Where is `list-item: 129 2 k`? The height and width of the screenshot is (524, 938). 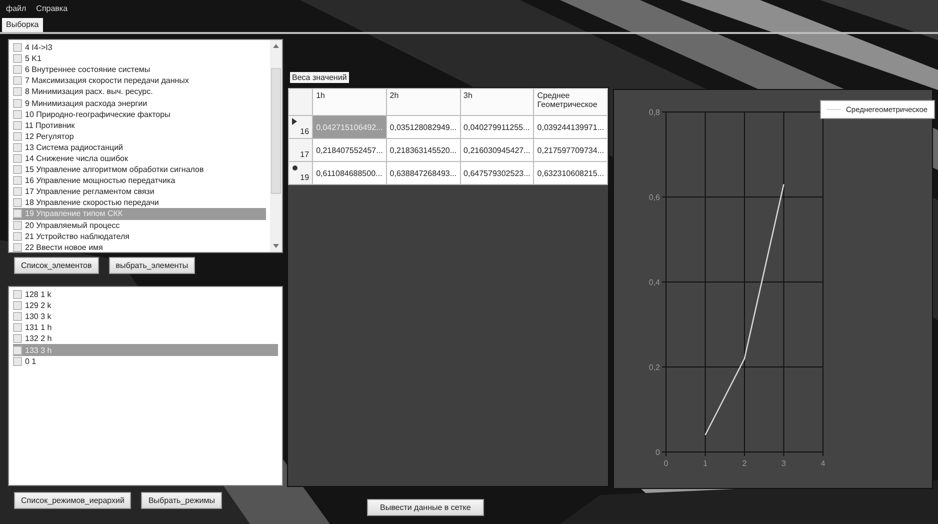 list-item: 129 2 k is located at coordinates (145, 306).